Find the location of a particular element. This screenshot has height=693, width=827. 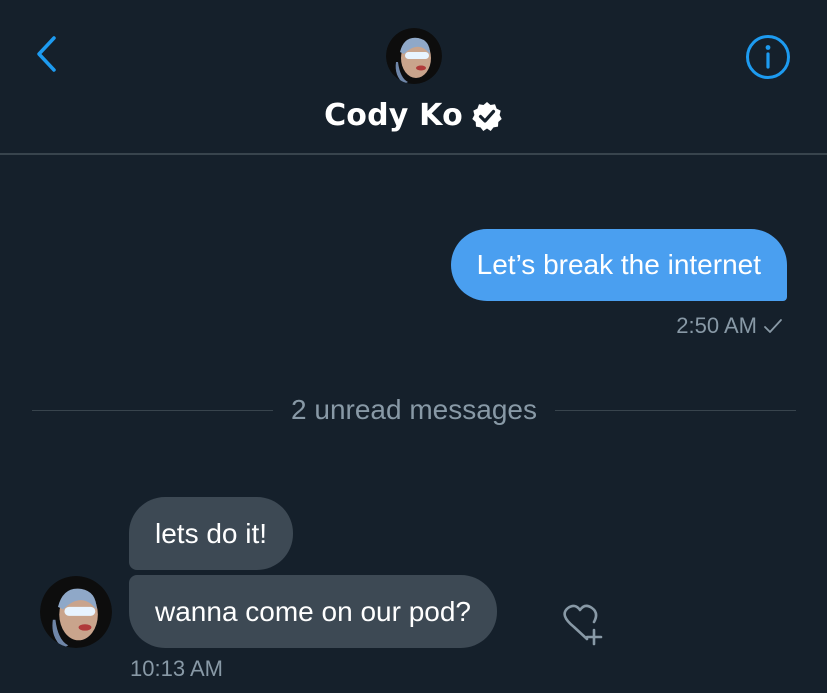

incoming-message-bubble: lets do it! is located at coordinates (211, 533).